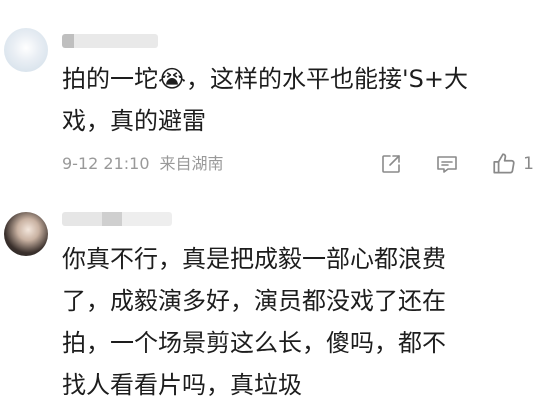  Describe the element at coordinates (265, 79) in the screenshot. I see `comment-text-line: 拍的一坨😭，这样的水平也能接'S+大` at that location.